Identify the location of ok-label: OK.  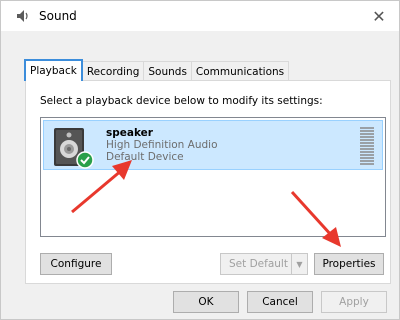
(206, 302).